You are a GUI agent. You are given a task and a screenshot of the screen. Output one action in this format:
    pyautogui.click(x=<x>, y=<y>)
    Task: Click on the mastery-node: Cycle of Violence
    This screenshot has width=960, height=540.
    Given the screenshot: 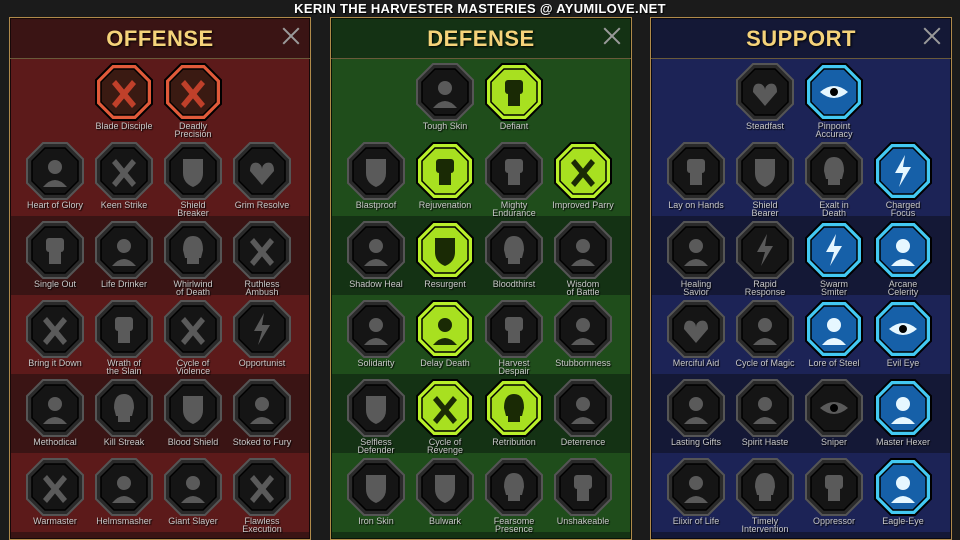 What is the action you would take?
    pyautogui.click(x=193, y=339)
    